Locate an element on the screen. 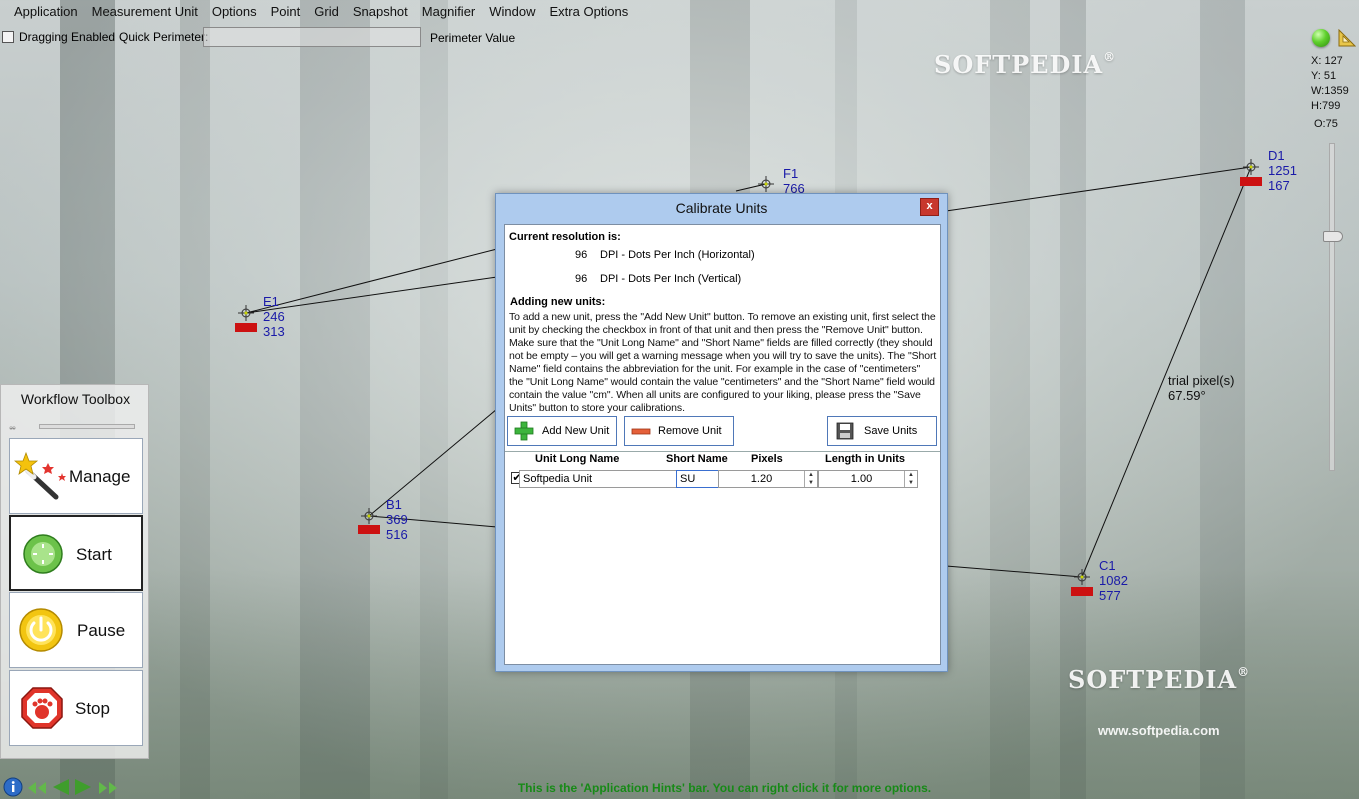  remove-unit-label: Remove Unit is located at coordinates (690, 431).